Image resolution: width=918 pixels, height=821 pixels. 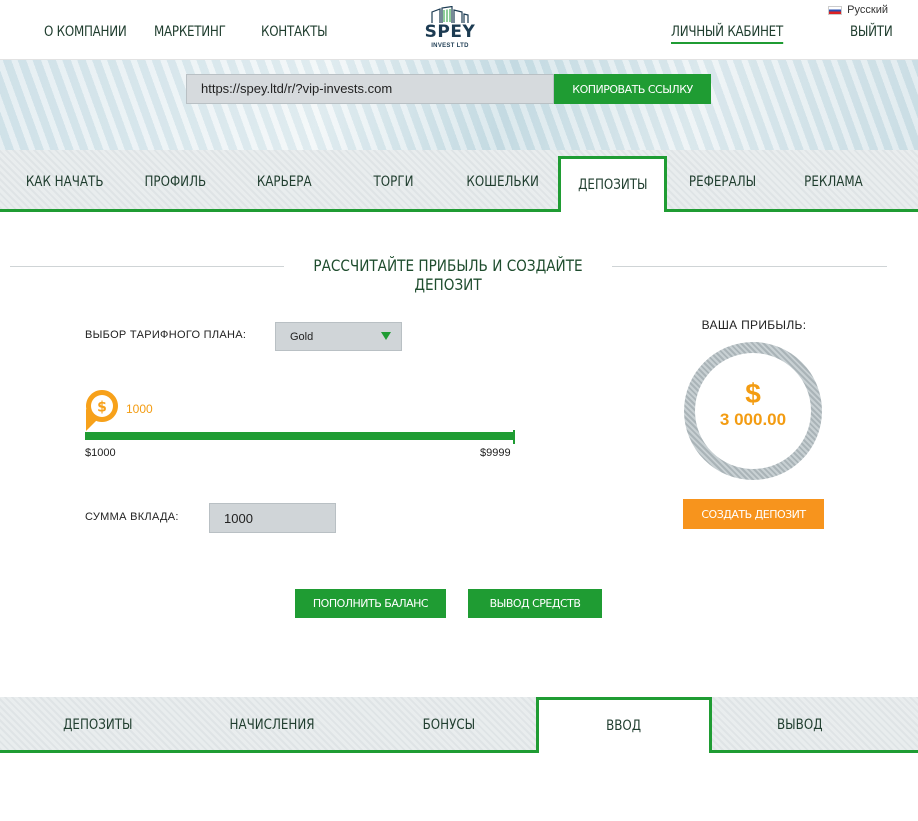 What do you see at coordinates (190, 32) in the screenshot?
I see `nav-marketing: МАРКЕТИНГ` at bounding box center [190, 32].